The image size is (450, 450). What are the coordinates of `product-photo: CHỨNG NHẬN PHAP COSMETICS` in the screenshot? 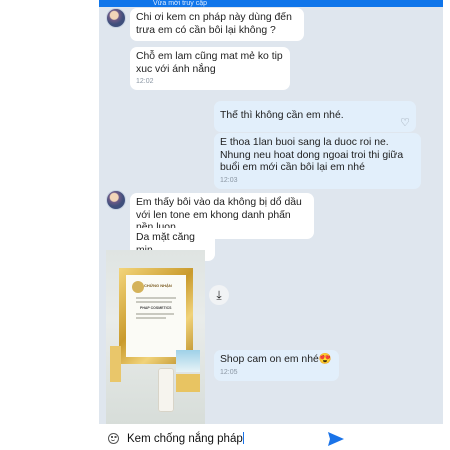 It's located at (155, 337).